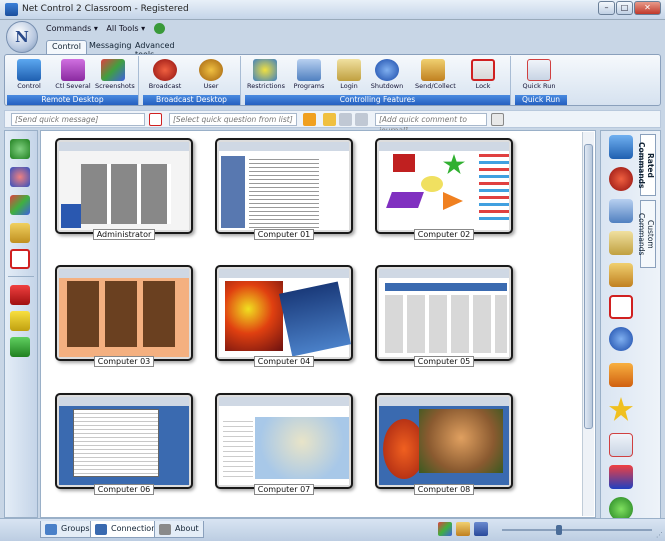 Image resolution: width=665 pixels, height=541 pixels. I want to click on cat-photo, so click(461, 441).